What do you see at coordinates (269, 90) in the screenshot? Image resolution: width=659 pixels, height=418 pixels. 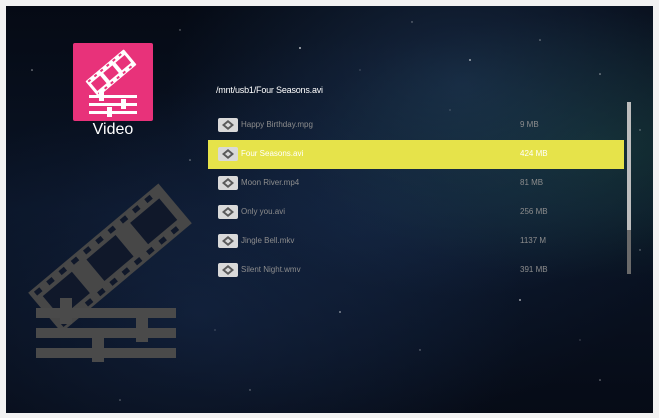 I see `current-path: /mnt/usb1/Four Seasons.avi` at bounding box center [269, 90].